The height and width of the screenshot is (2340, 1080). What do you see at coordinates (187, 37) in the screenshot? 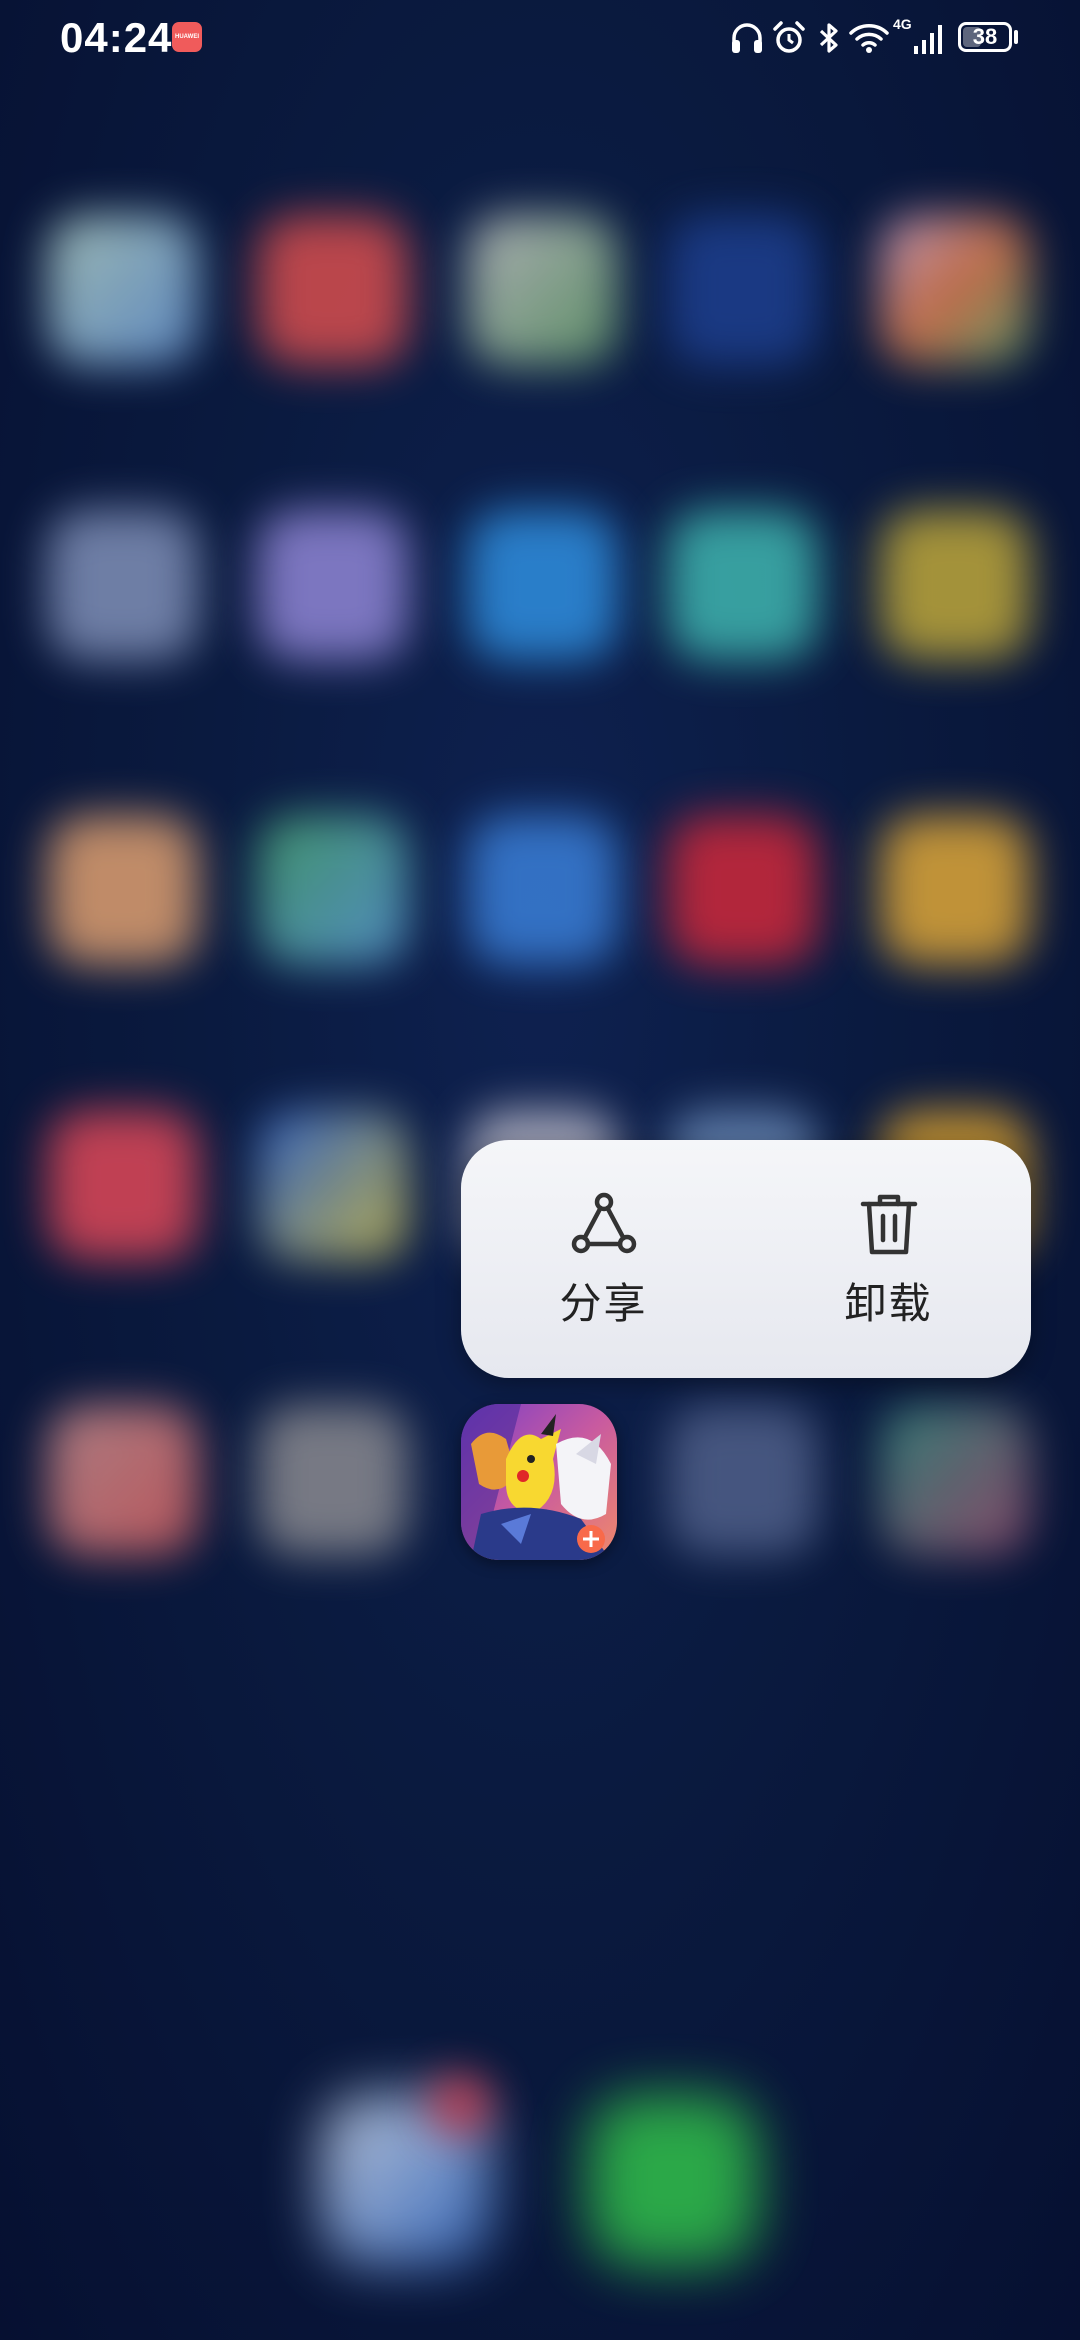
I see `notification-badge: HUAWEI` at bounding box center [187, 37].